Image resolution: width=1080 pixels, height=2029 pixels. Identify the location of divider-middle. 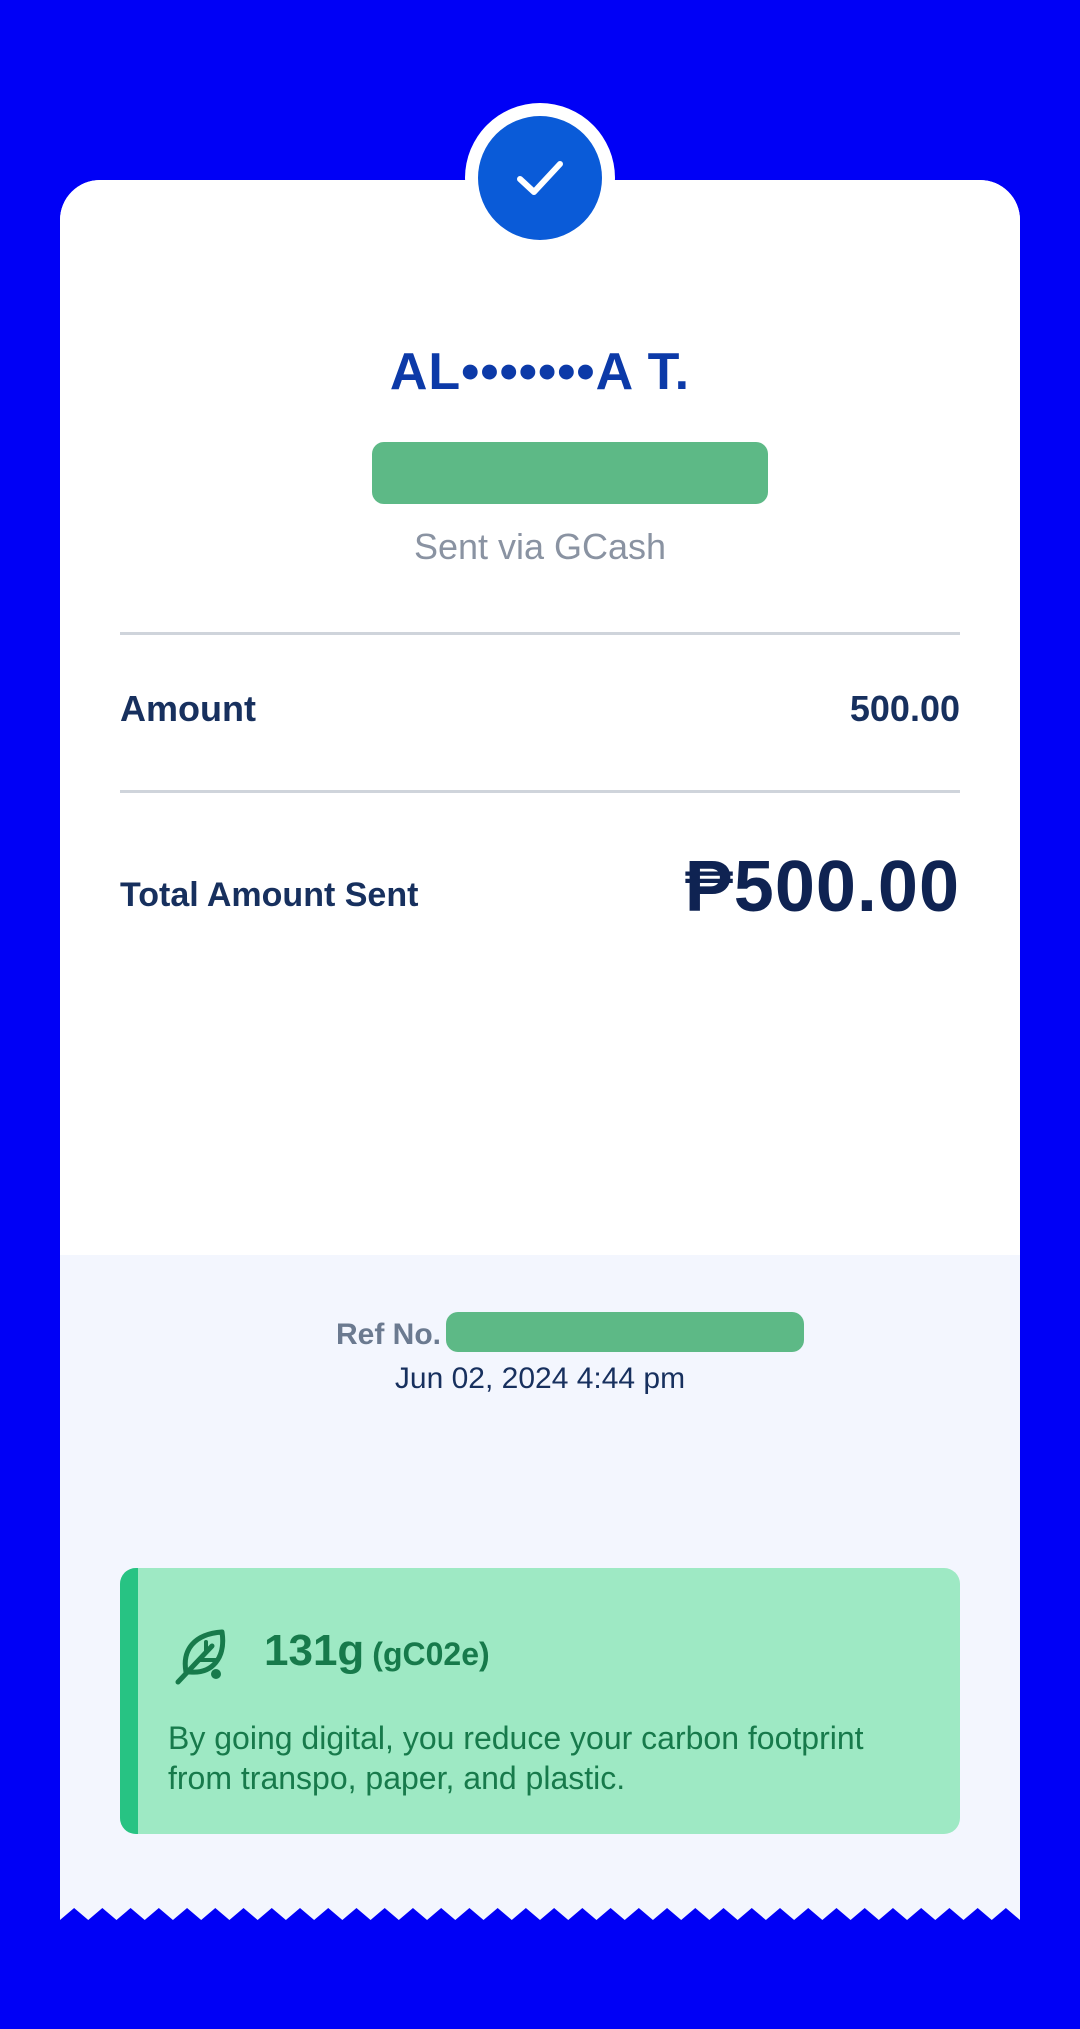
(540, 791).